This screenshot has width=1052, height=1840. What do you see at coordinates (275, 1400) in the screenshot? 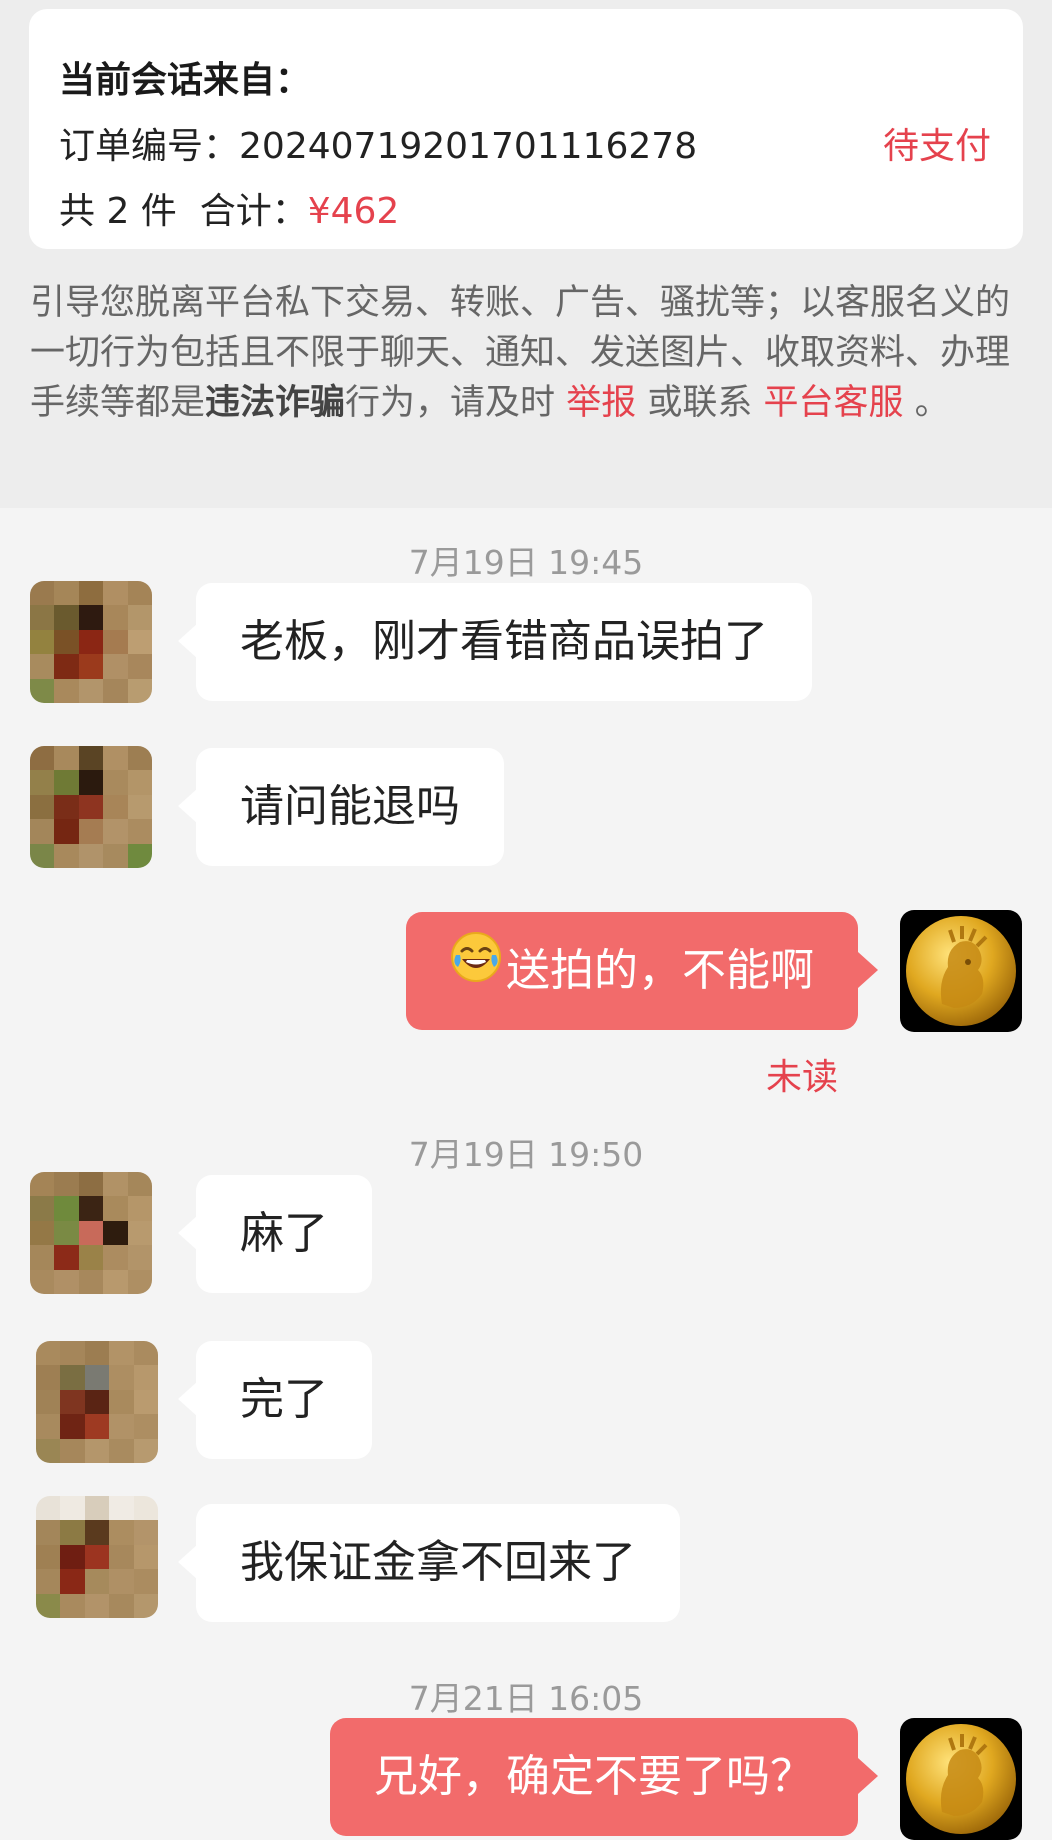
I see `message-bubble-incoming: 完了` at bounding box center [275, 1400].